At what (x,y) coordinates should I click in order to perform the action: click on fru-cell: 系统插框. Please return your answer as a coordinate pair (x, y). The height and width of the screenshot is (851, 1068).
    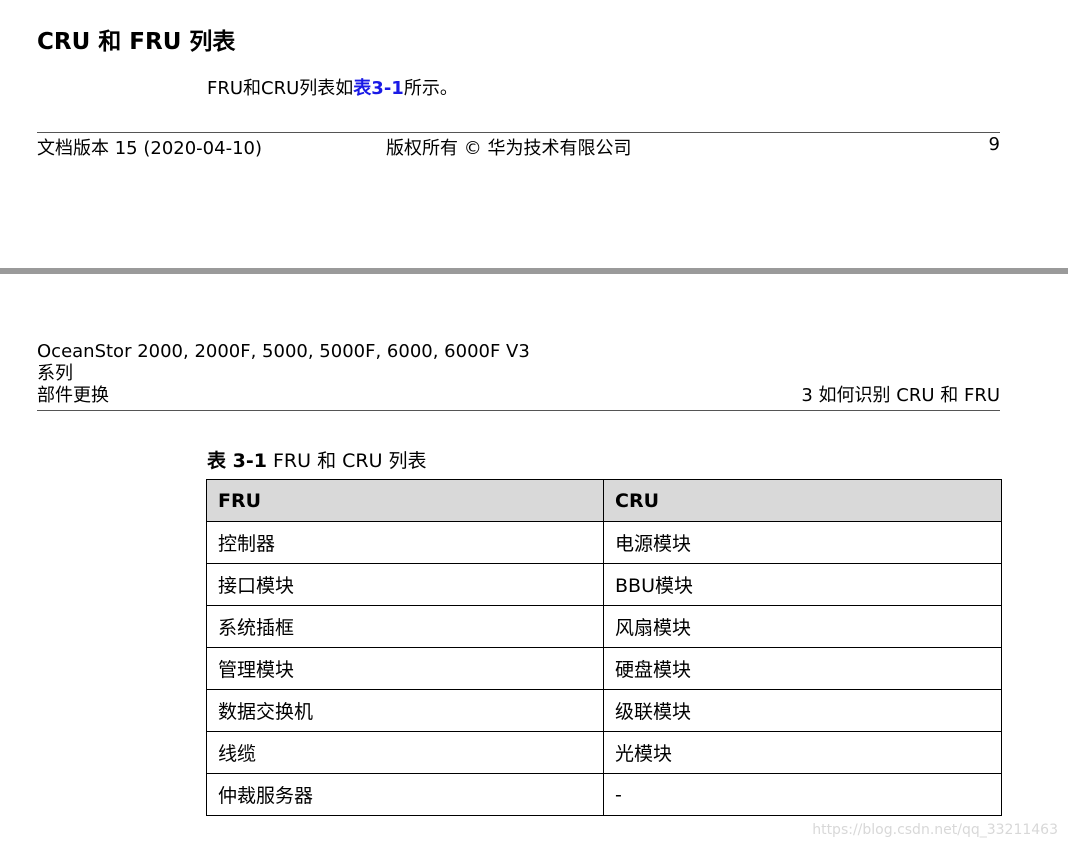
    Looking at the image, I should click on (405, 626).